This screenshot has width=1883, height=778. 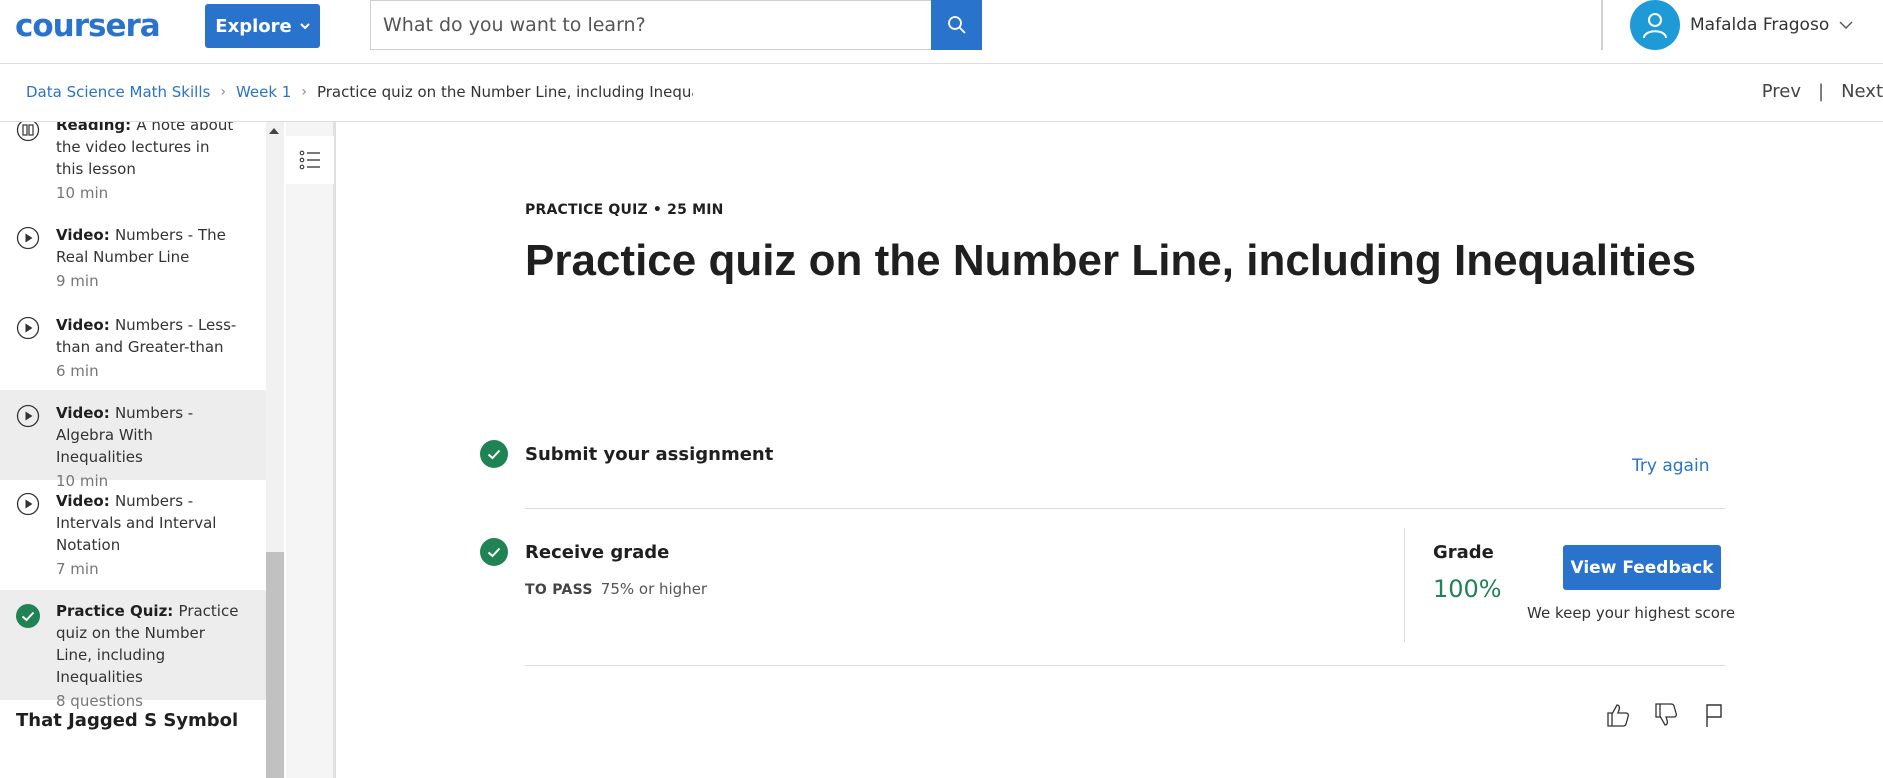 I want to click on user-name: Mafalda Fragoso, so click(x=1760, y=25).